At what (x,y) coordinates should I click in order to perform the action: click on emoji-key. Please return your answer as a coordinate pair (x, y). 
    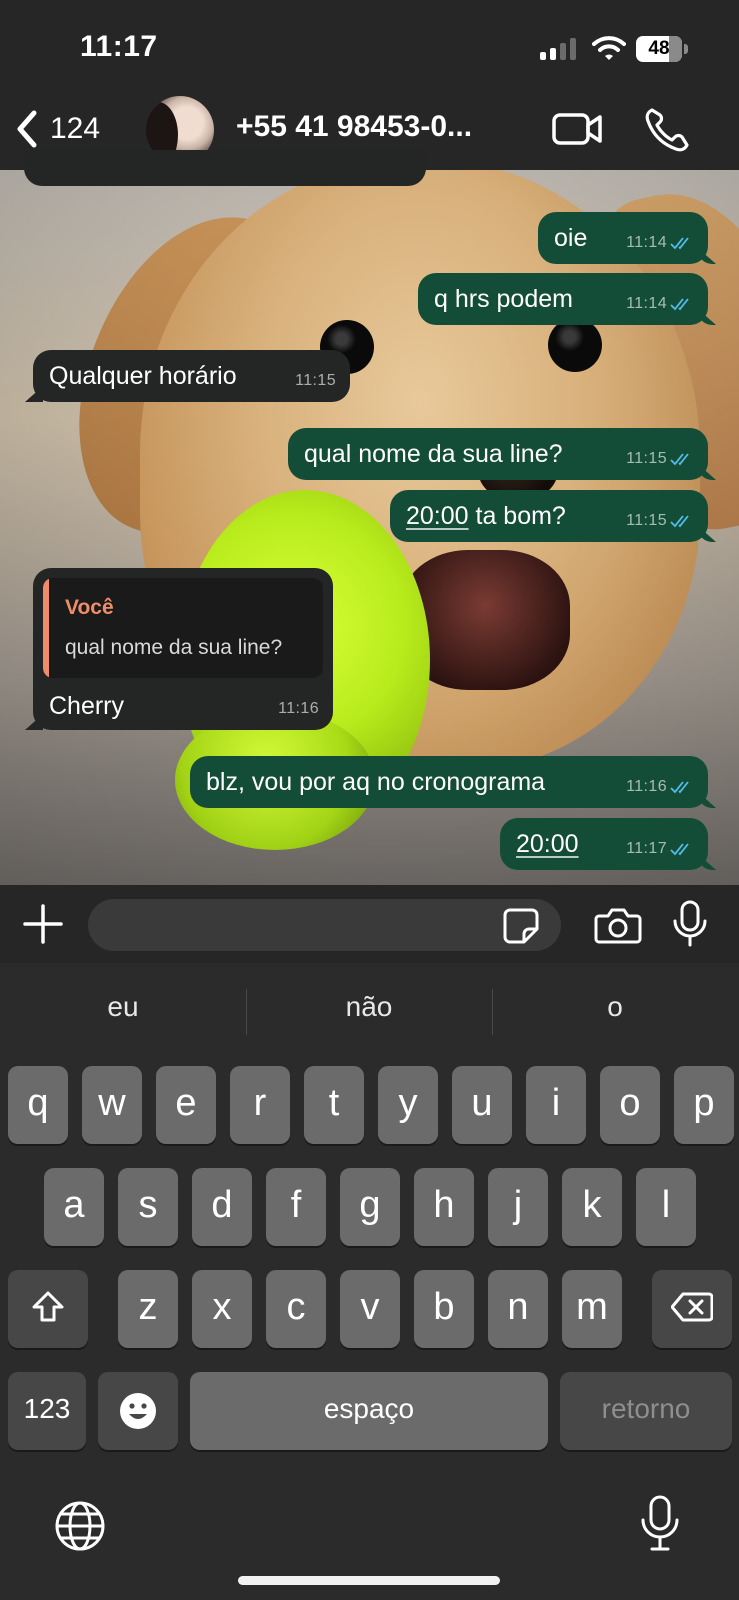
    Looking at the image, I should click on (138, 1411).